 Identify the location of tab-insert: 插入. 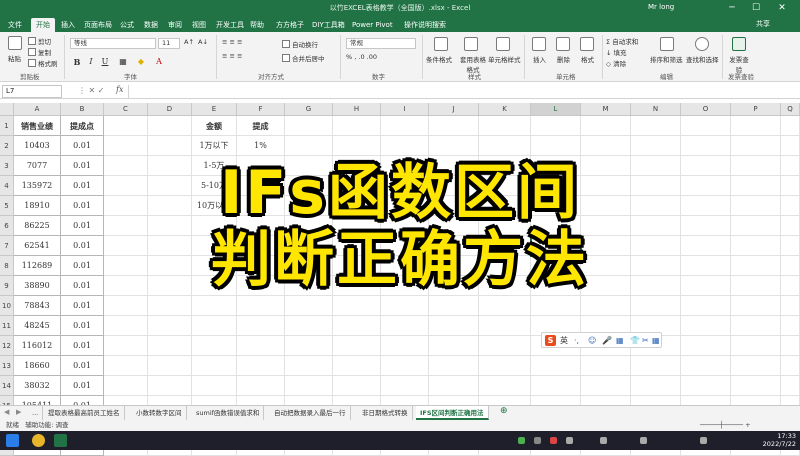
(68, 25).